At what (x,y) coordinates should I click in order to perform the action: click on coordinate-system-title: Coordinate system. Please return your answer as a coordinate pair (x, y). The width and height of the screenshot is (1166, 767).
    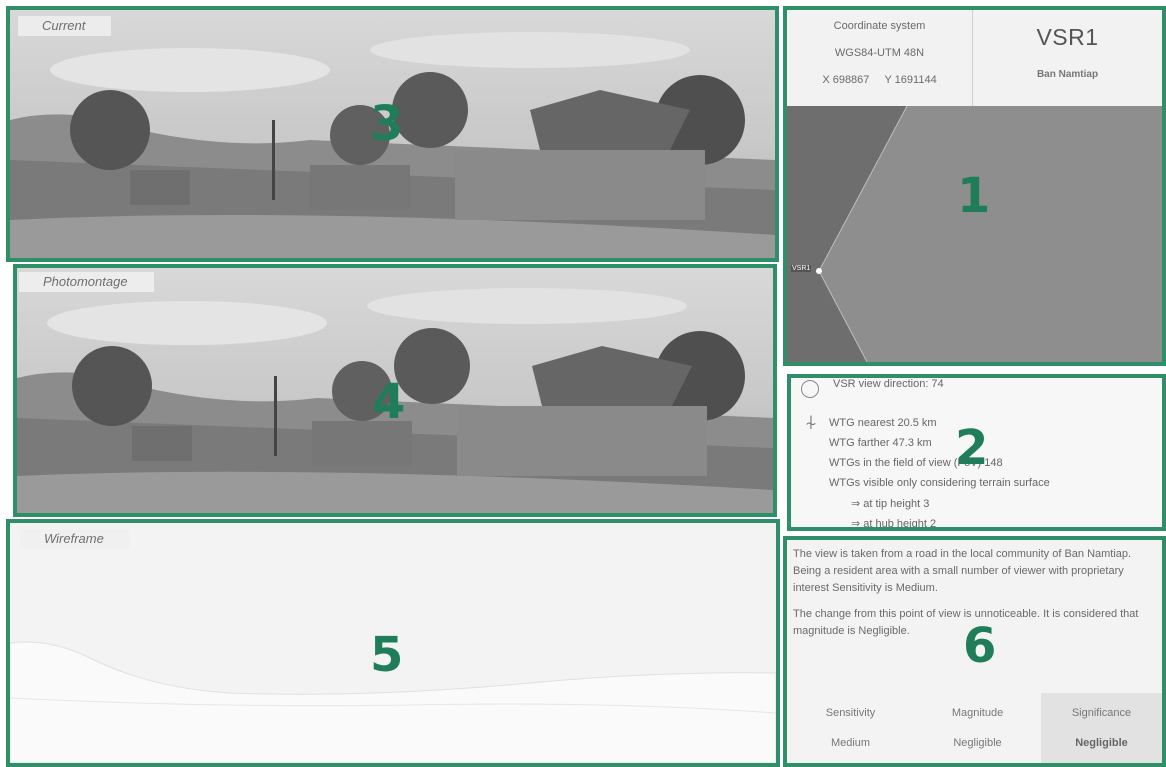
    Looking at the image, I should click on (879, 26).